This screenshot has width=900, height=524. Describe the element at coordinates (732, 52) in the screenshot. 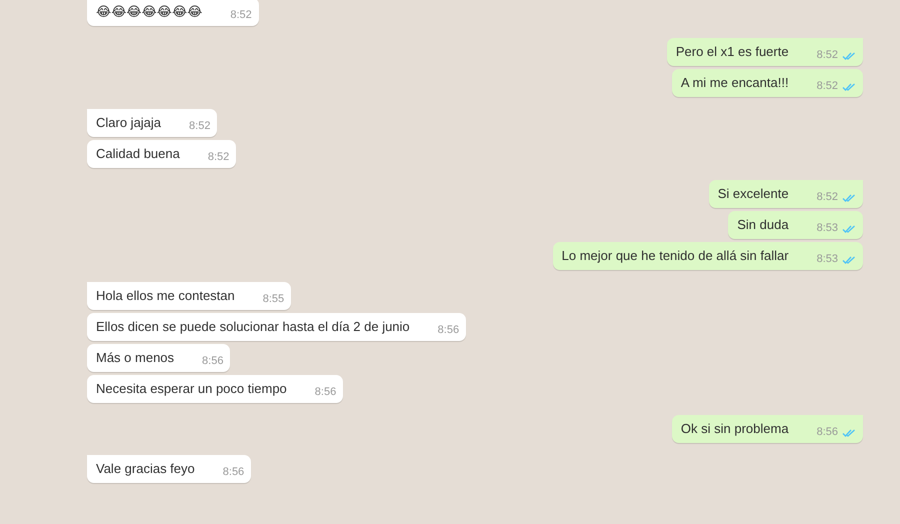

I see `message-text: Pero el x1 es fuerte` at that location.